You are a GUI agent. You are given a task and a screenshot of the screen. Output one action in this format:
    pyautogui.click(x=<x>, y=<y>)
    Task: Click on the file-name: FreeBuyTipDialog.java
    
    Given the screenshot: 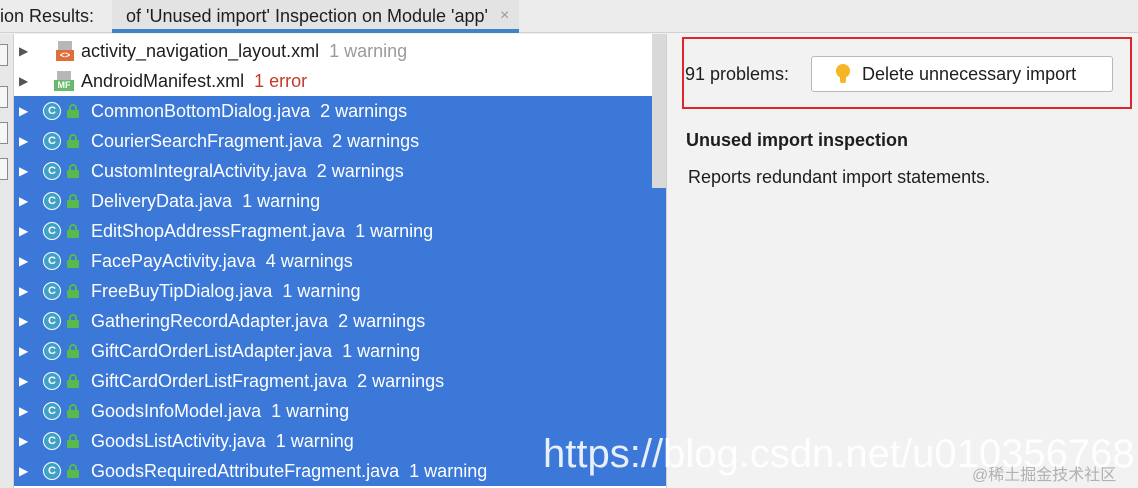 What is the action you would take?
    pyautogui.click(x=182, y=290)
    